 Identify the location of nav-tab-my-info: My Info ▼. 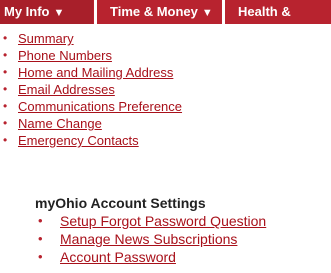
(46, 12).